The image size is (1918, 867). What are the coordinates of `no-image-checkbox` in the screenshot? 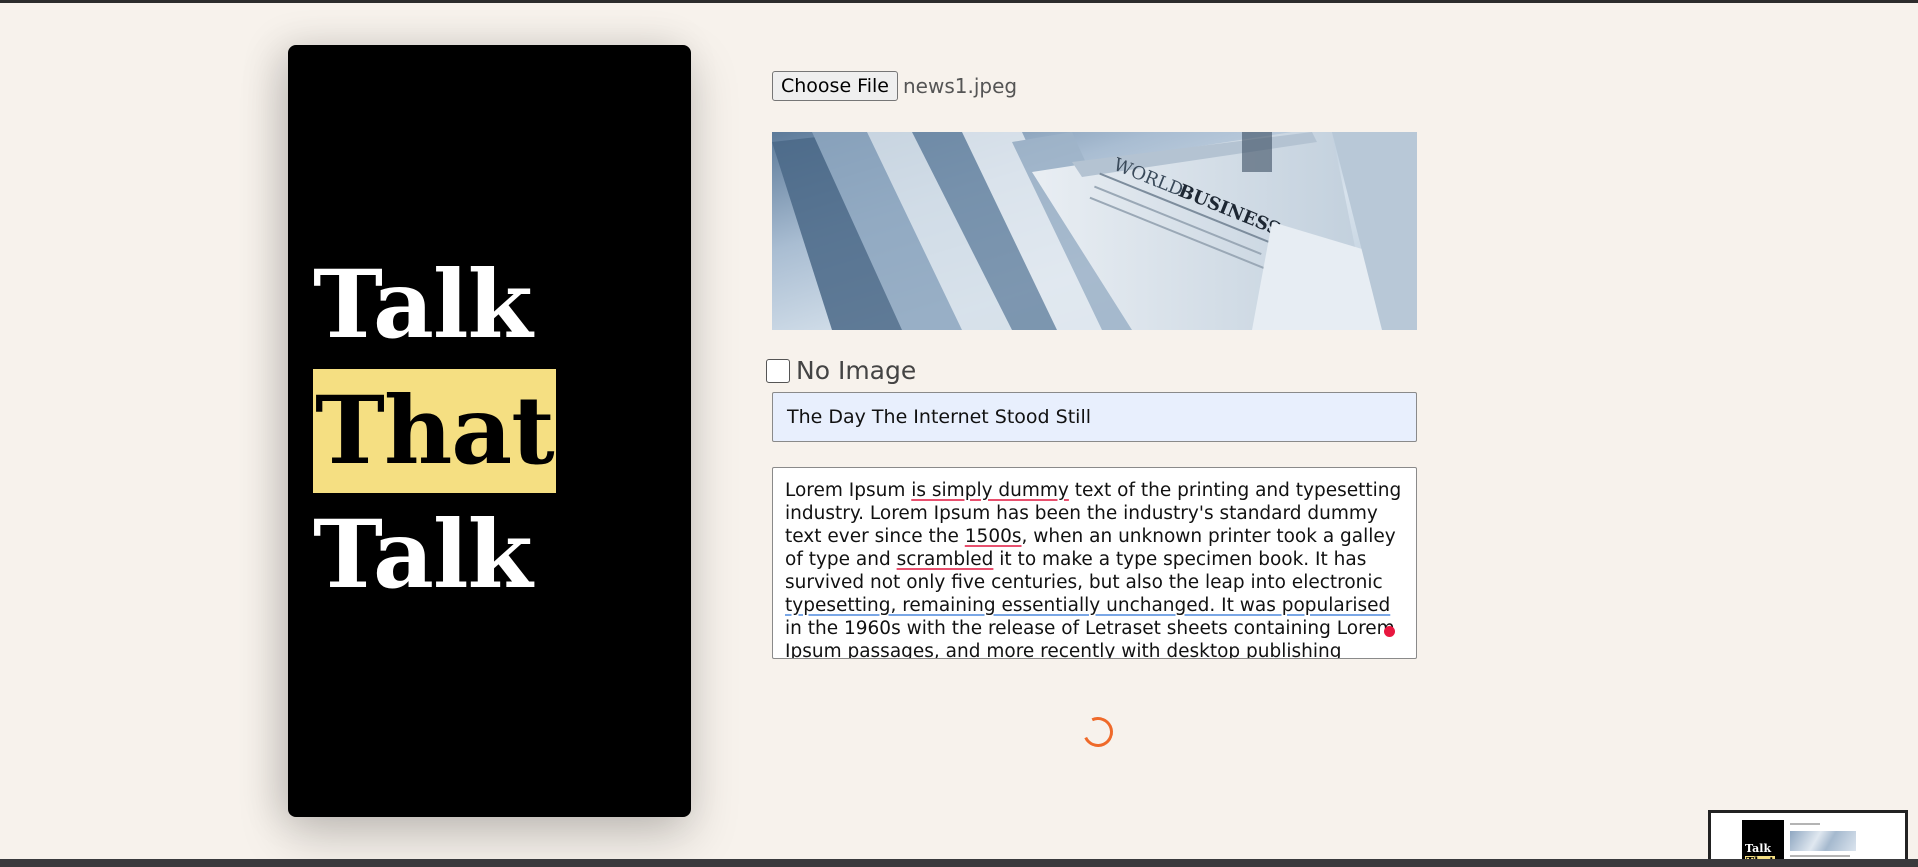 It's located at (778, 370).